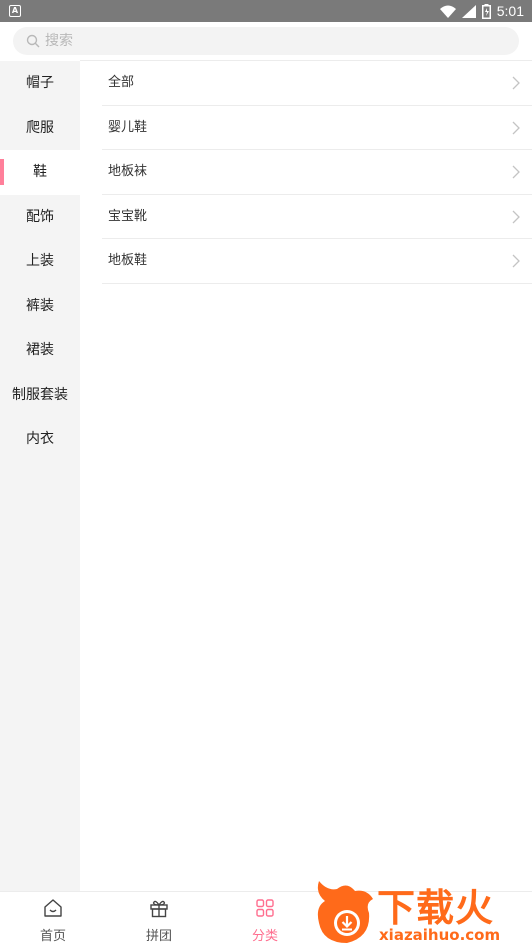 The width and height of the screenshot is (532, 947). I want to click on search-input, so click(265, 41).